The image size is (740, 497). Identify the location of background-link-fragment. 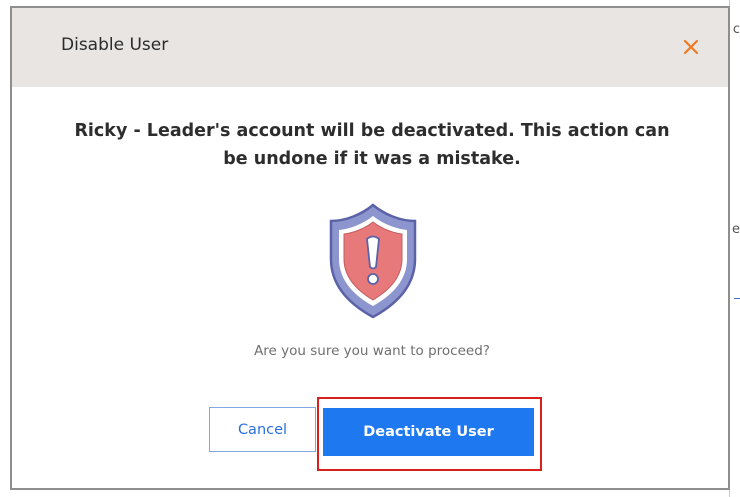
(737, 298).